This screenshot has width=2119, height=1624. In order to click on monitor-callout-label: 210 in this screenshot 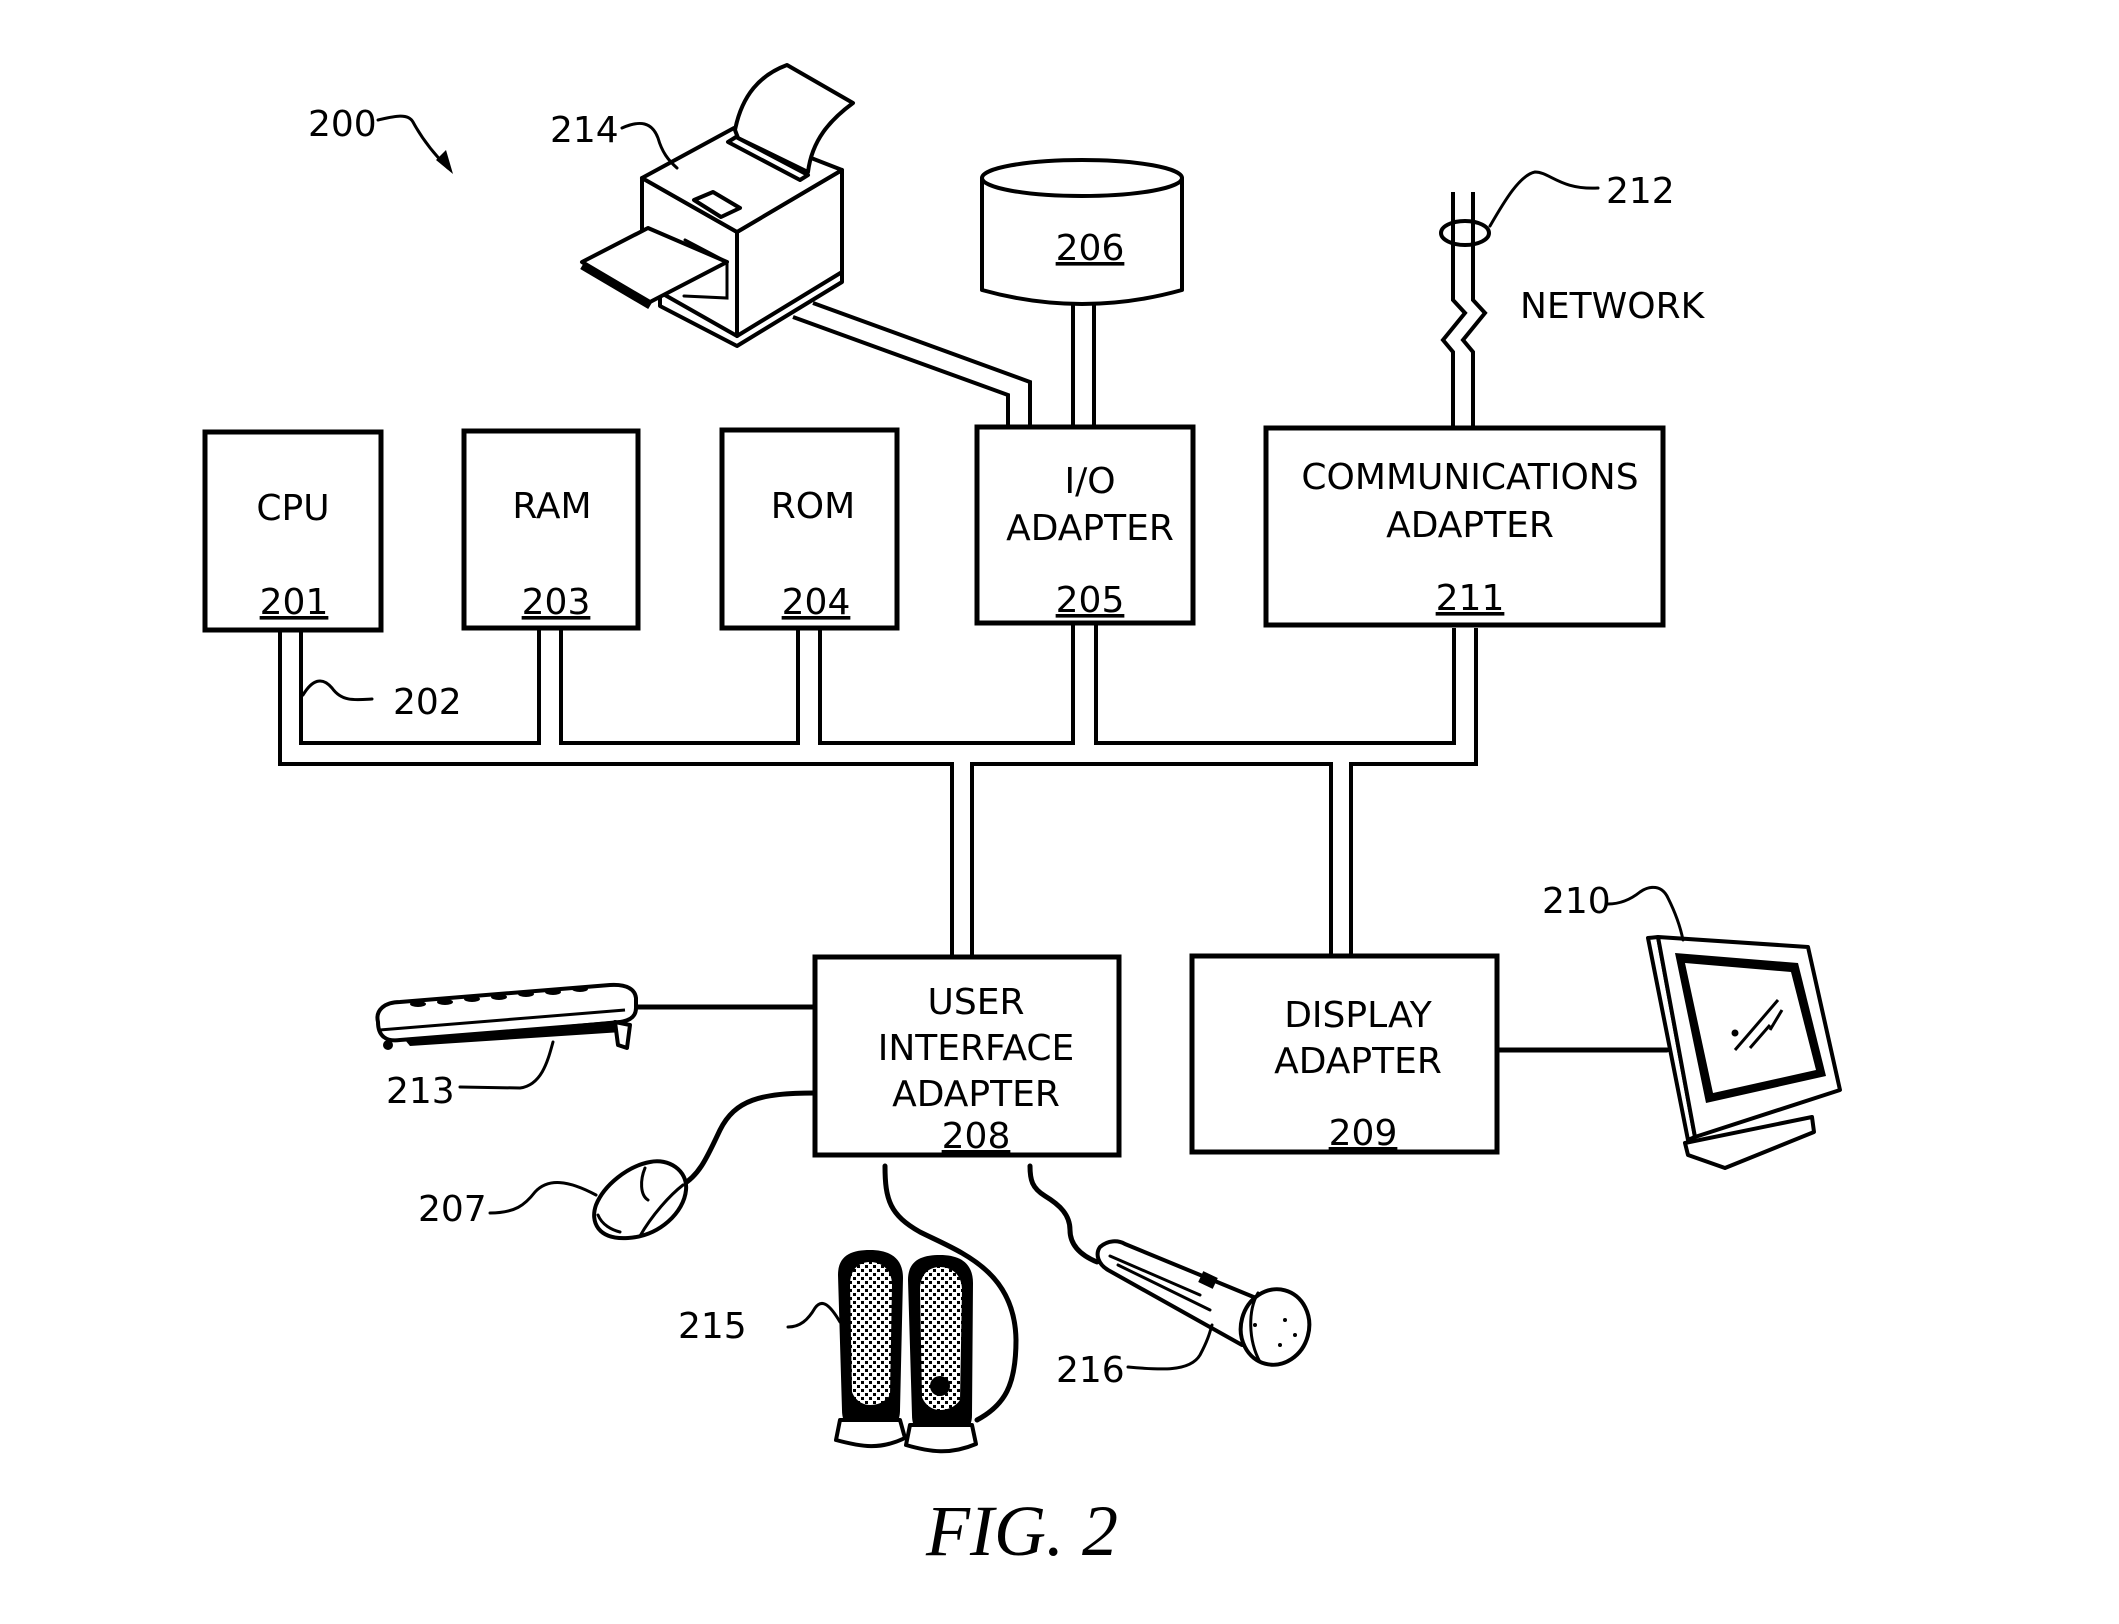, I will do `click(1576, 901)`.